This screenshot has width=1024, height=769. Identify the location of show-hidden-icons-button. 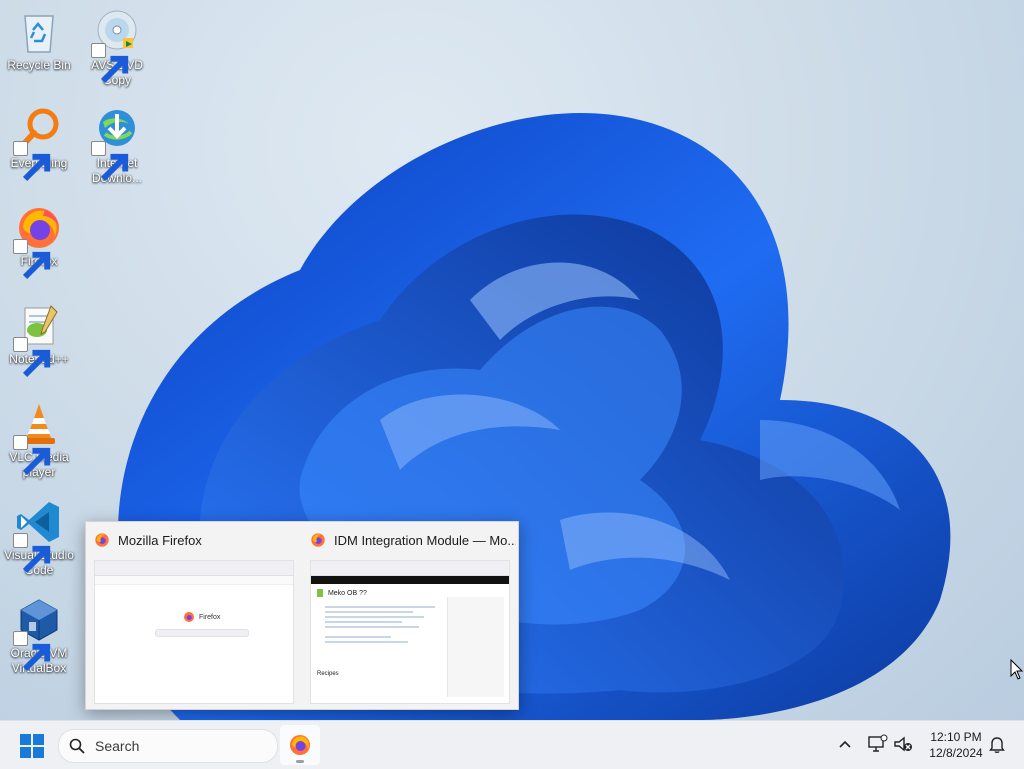
(845, 744).